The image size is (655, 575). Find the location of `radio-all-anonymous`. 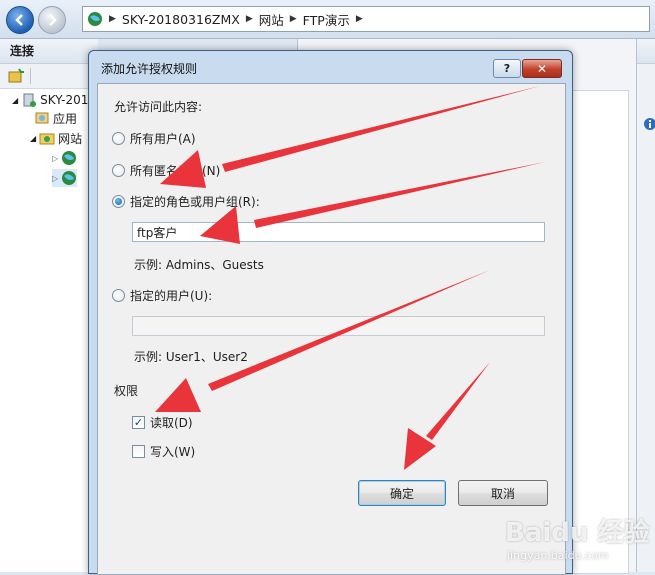

radio-all-anonymous is located at coordinates (118, 170).